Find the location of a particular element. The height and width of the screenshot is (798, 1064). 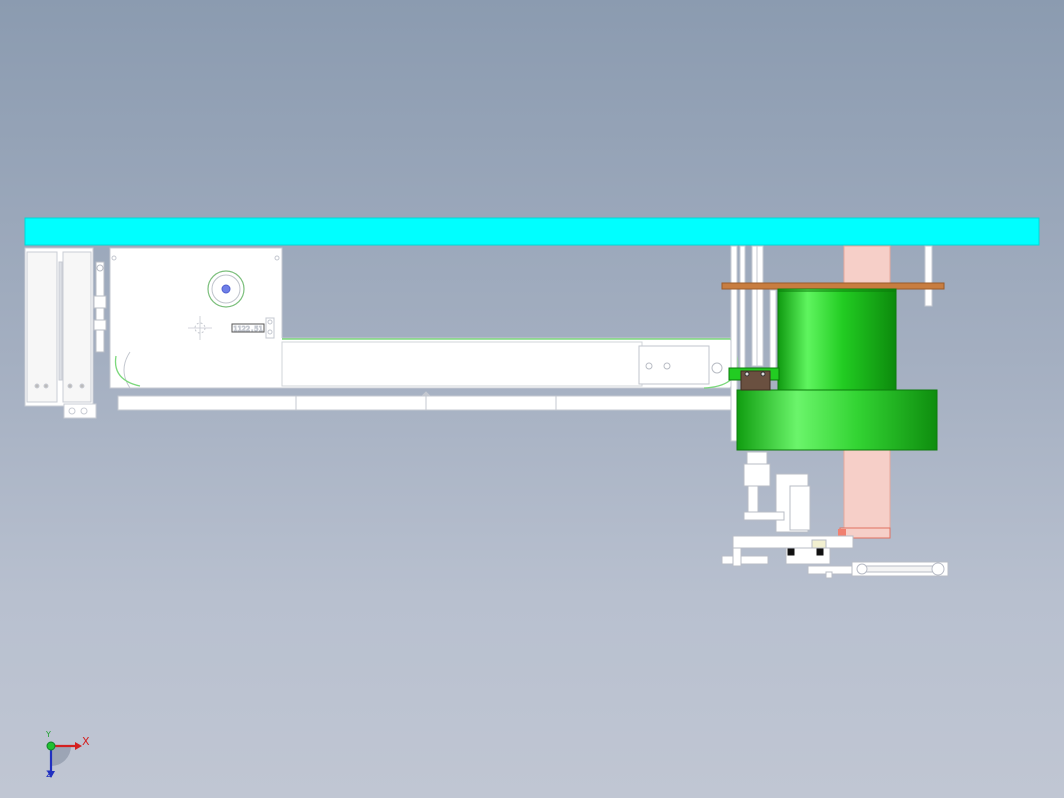

green-cylinder-base is located at coordinates (837, 420).